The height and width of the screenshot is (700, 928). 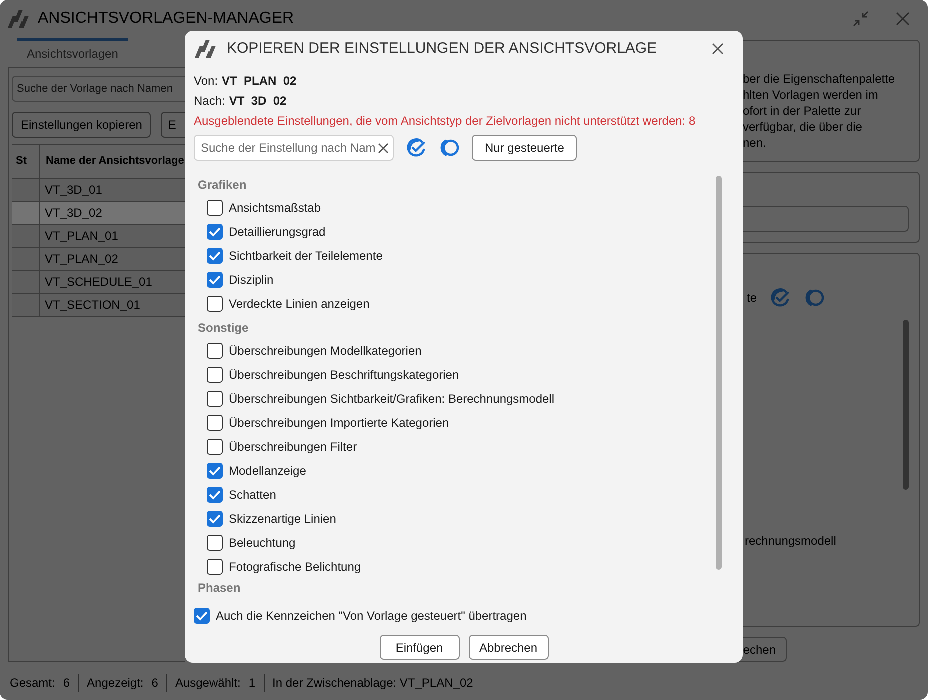 What do you see at coordinates (112, 161) in the screenshot?
I see `column-header: Name der Ansichtsvorlage` at bounding box center [112, 161].